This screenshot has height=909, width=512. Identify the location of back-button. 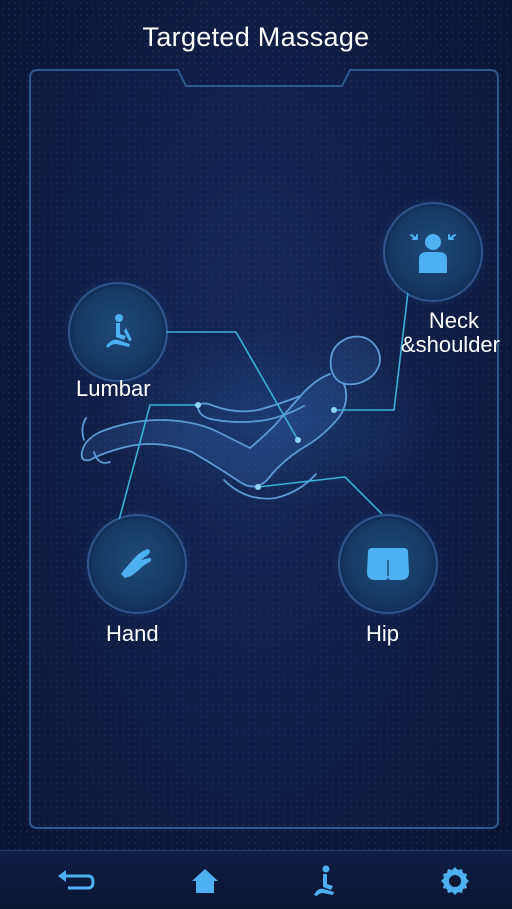
(76, 881).